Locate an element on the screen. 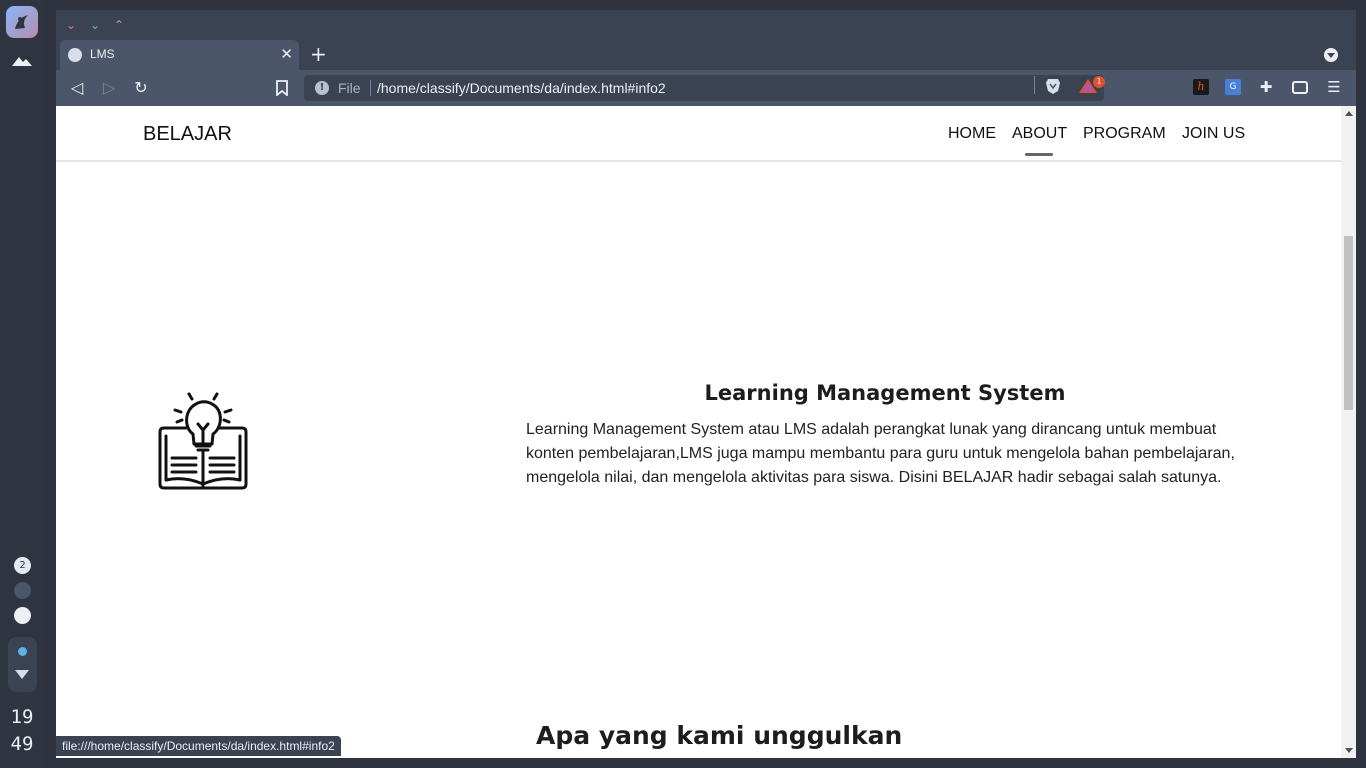 The height and width of the screenshot is (768, 1366). mountain-icon is located at coordinates (22, 60).